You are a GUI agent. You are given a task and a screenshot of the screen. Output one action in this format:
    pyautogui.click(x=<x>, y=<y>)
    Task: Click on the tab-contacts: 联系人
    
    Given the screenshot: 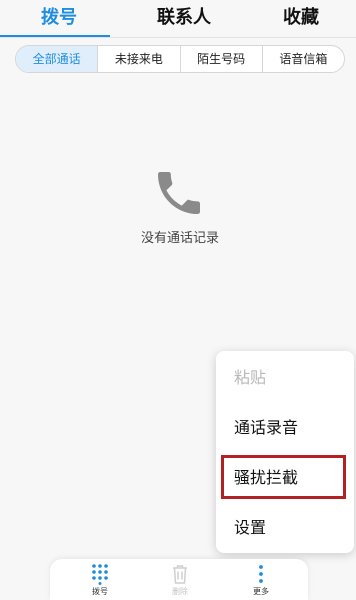 What is the action you would take?
    pyautogui.click(x=184, y=18)
    